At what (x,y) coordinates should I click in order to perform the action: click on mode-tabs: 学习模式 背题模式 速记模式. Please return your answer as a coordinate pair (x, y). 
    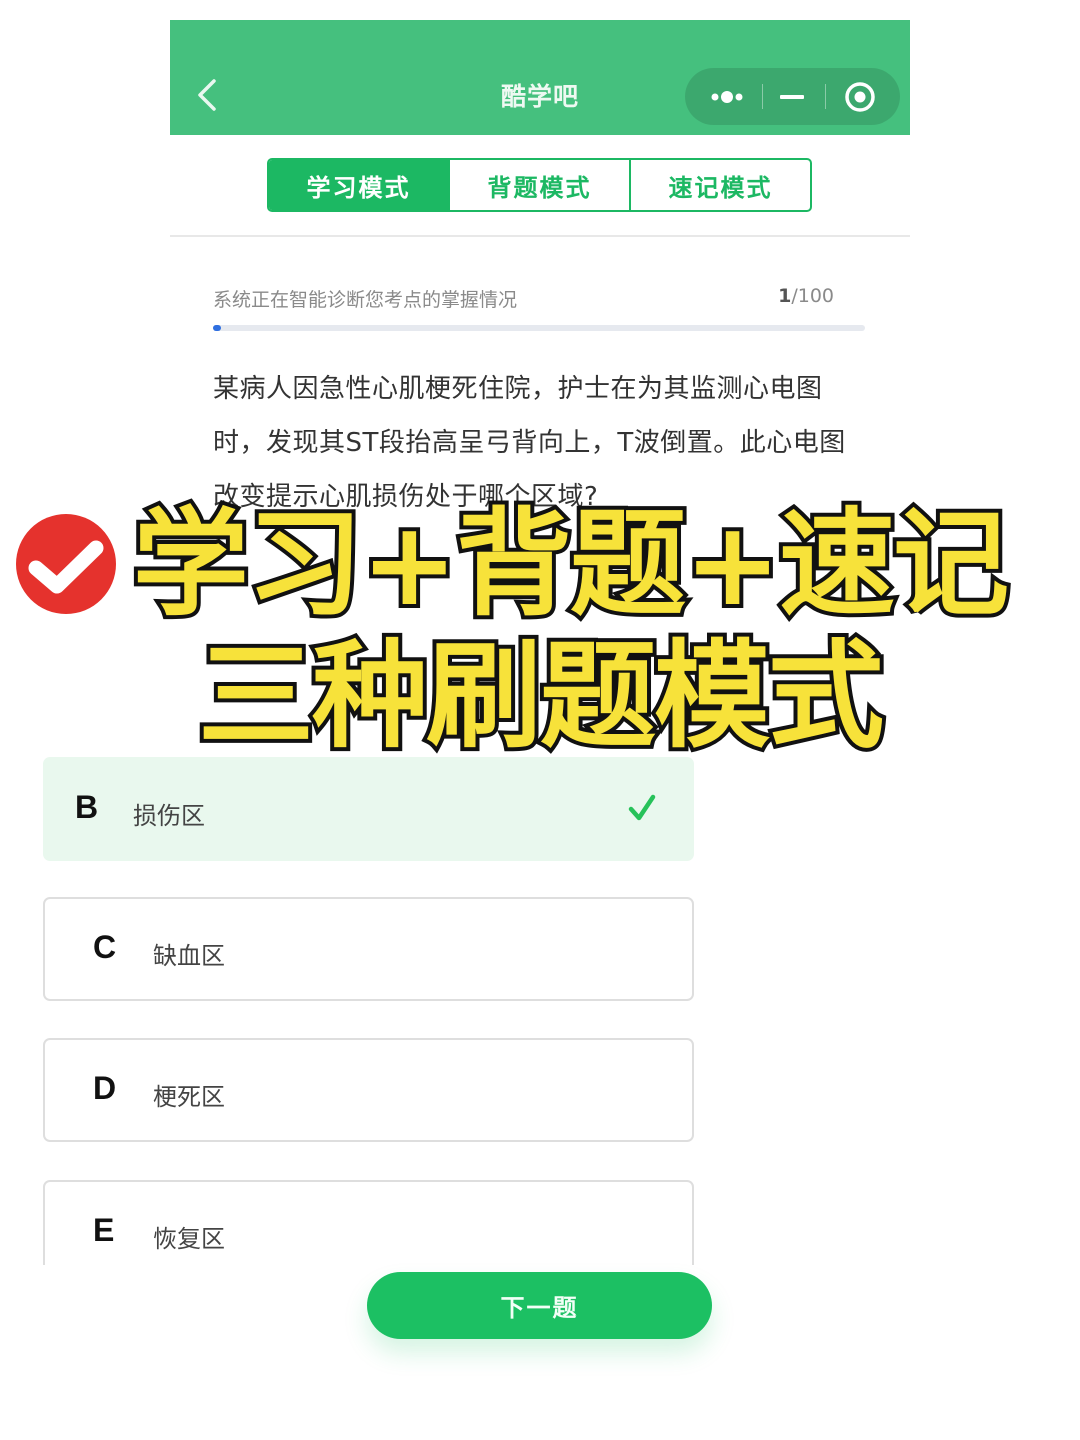
    Looking at the image, I should click on (539, 185).